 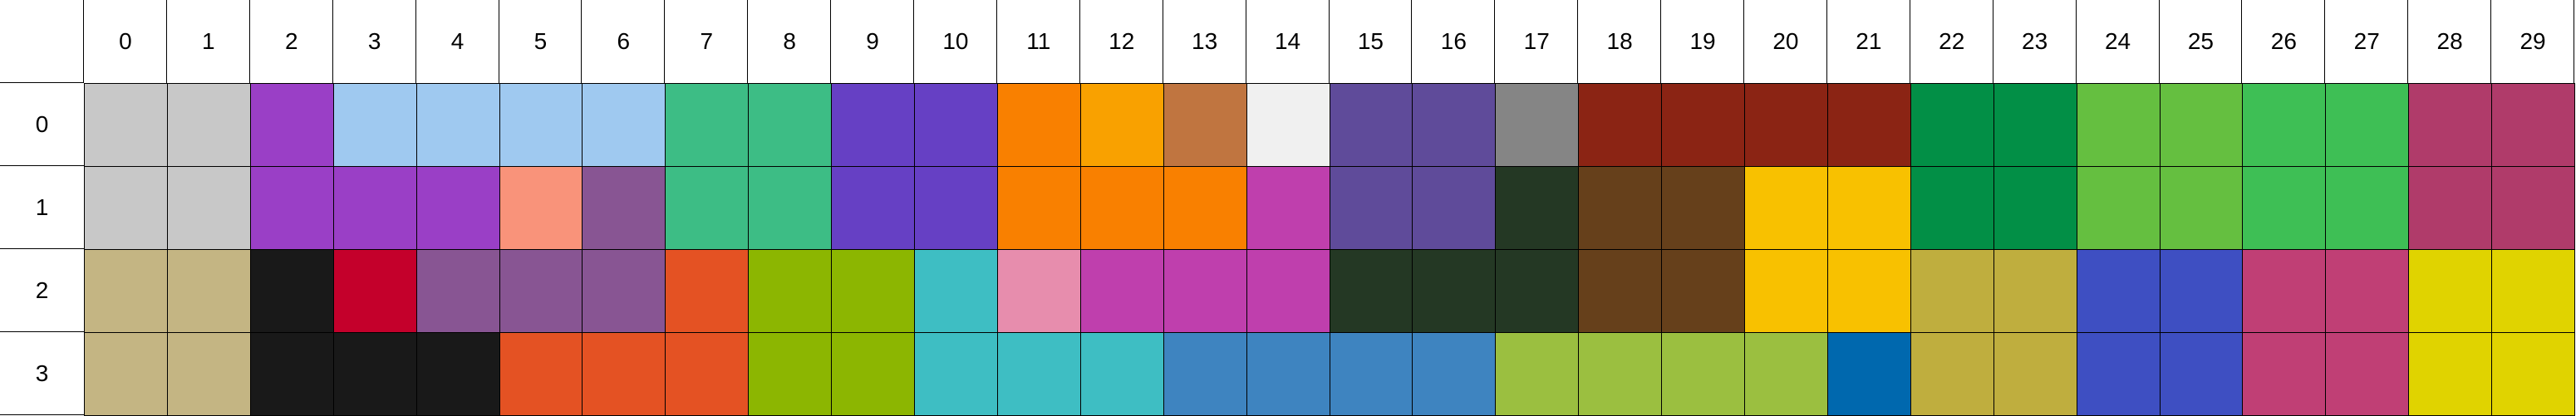 I want to click on column-header-16: 16, so click(x=1454, y=41).